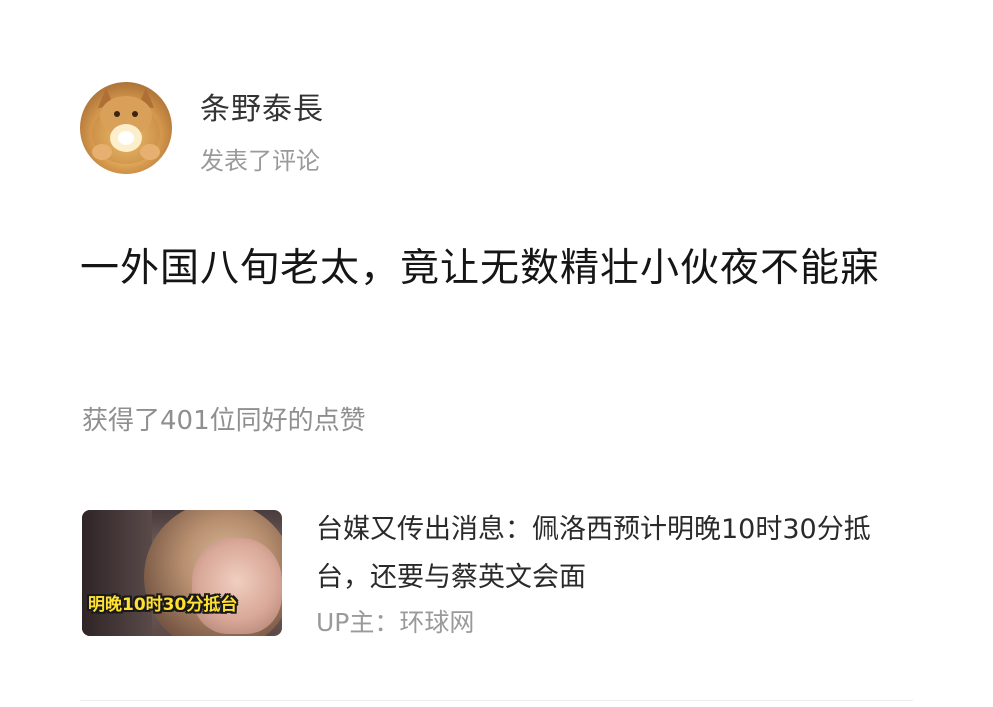 The height and width of the screenshot is (707, 993). What do you see at coordinates (117, 573) in the screenshot?
I see `thumbnail-shade` at bounding box center [117, 573].